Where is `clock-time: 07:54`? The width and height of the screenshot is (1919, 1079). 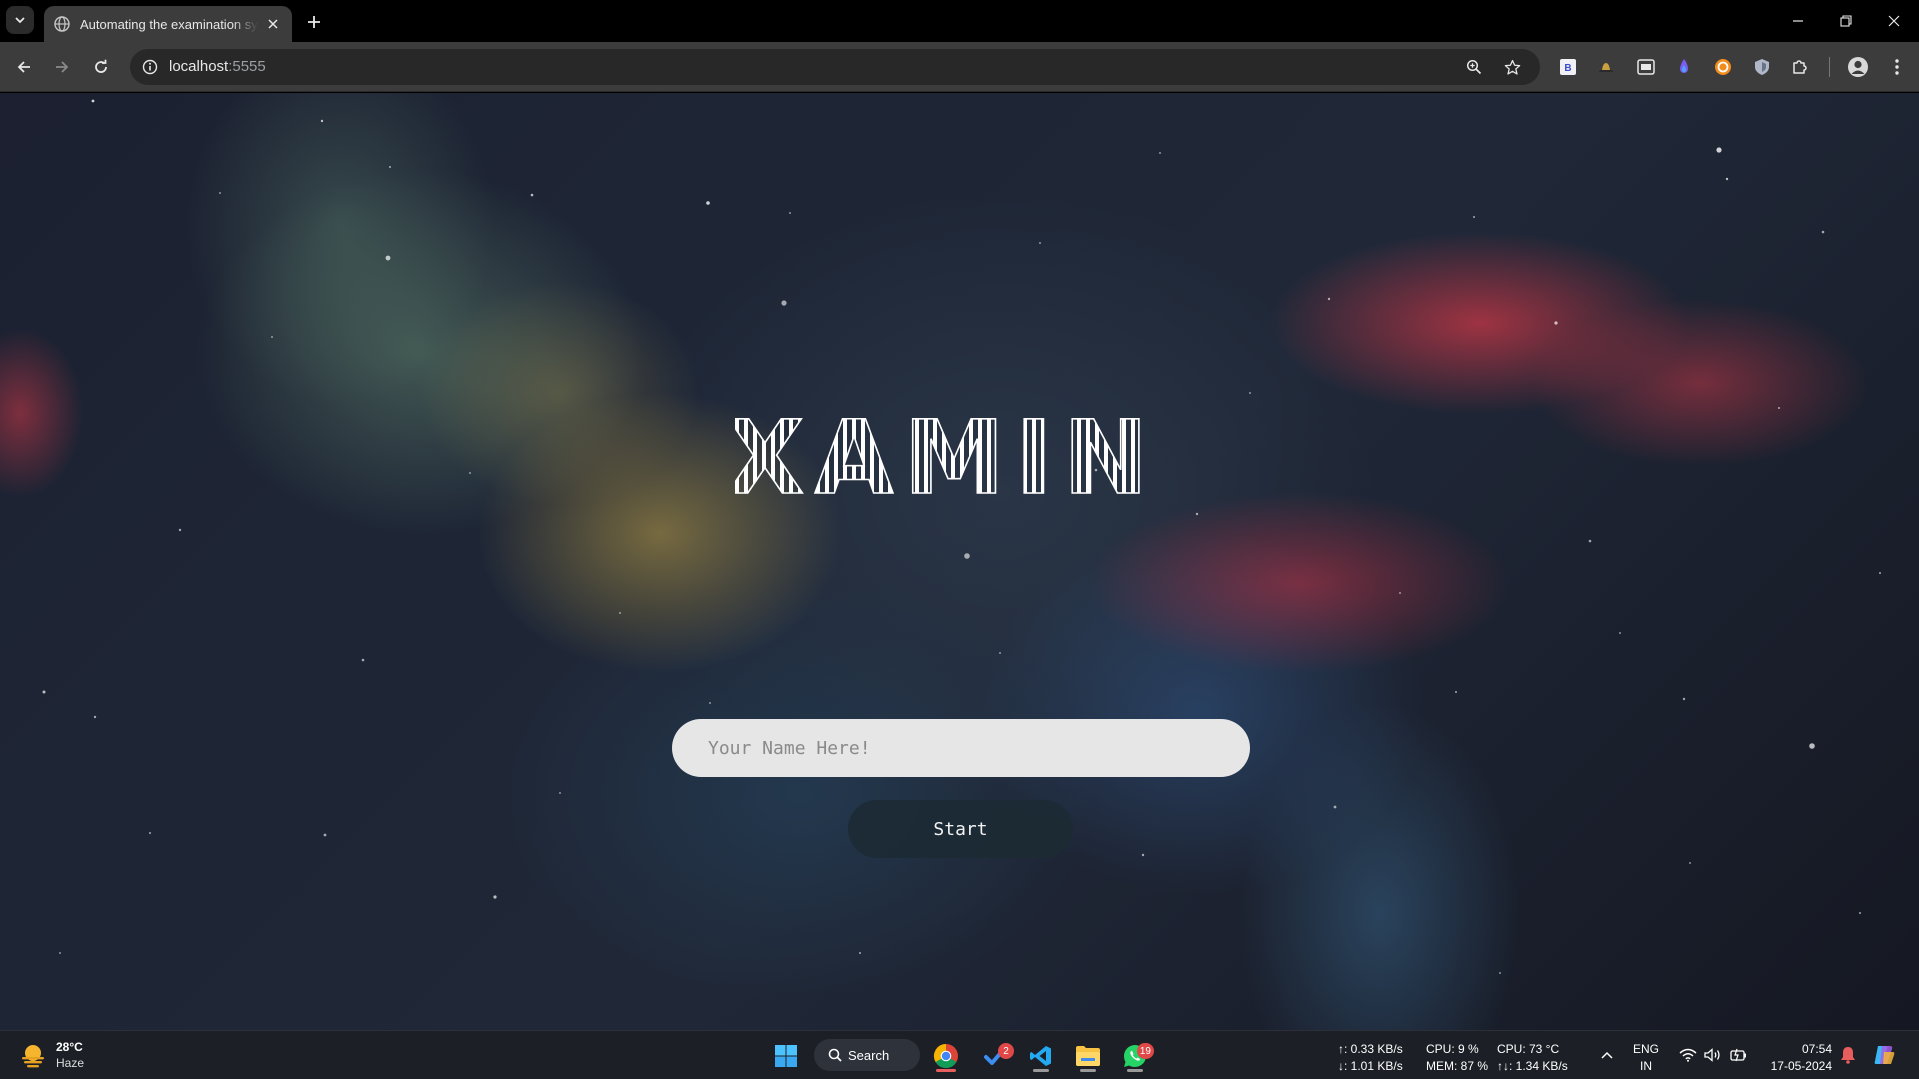 clock-time: 07:54 is located at coordinates (1816, 1049).